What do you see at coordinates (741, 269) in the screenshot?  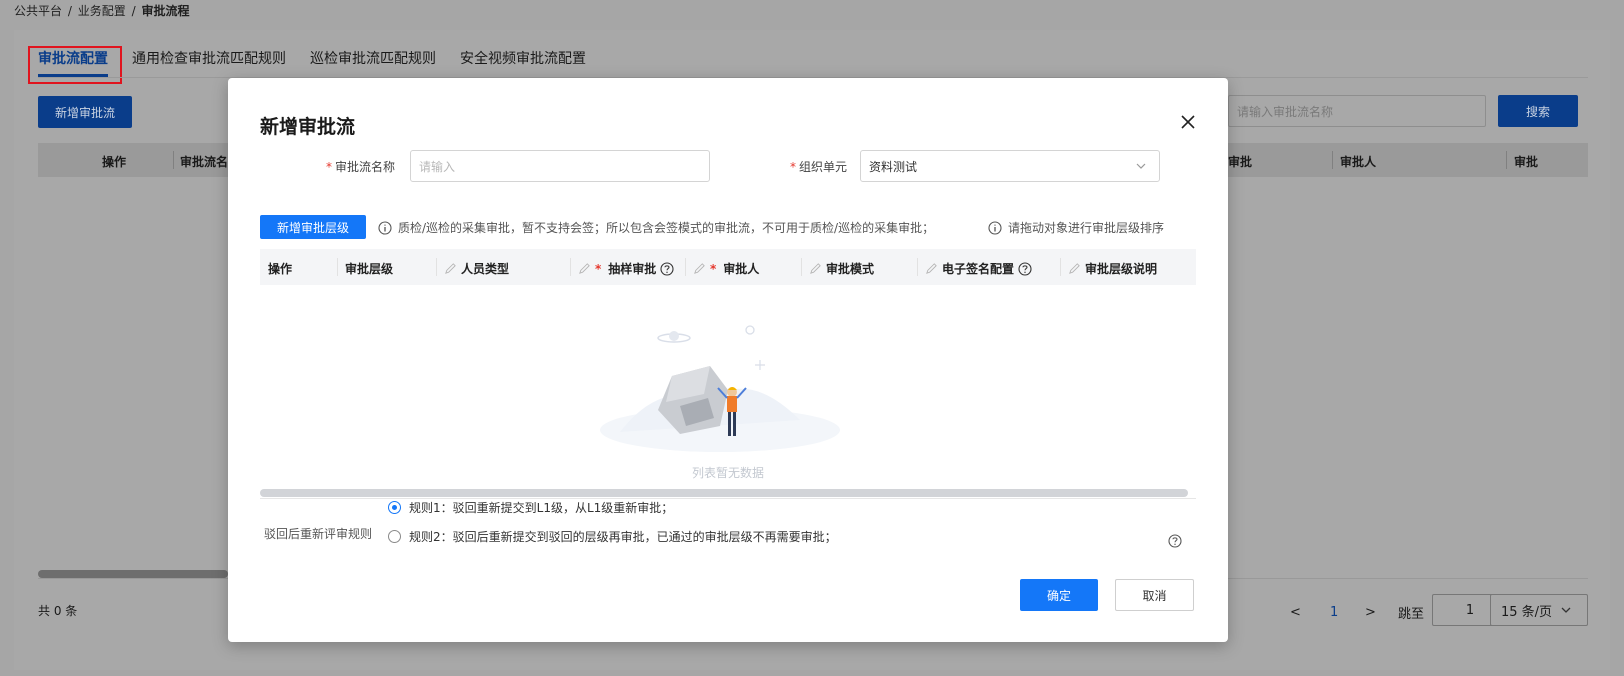 I see `column-header-approver-text: 审批人` at bounding box center [741, 269].